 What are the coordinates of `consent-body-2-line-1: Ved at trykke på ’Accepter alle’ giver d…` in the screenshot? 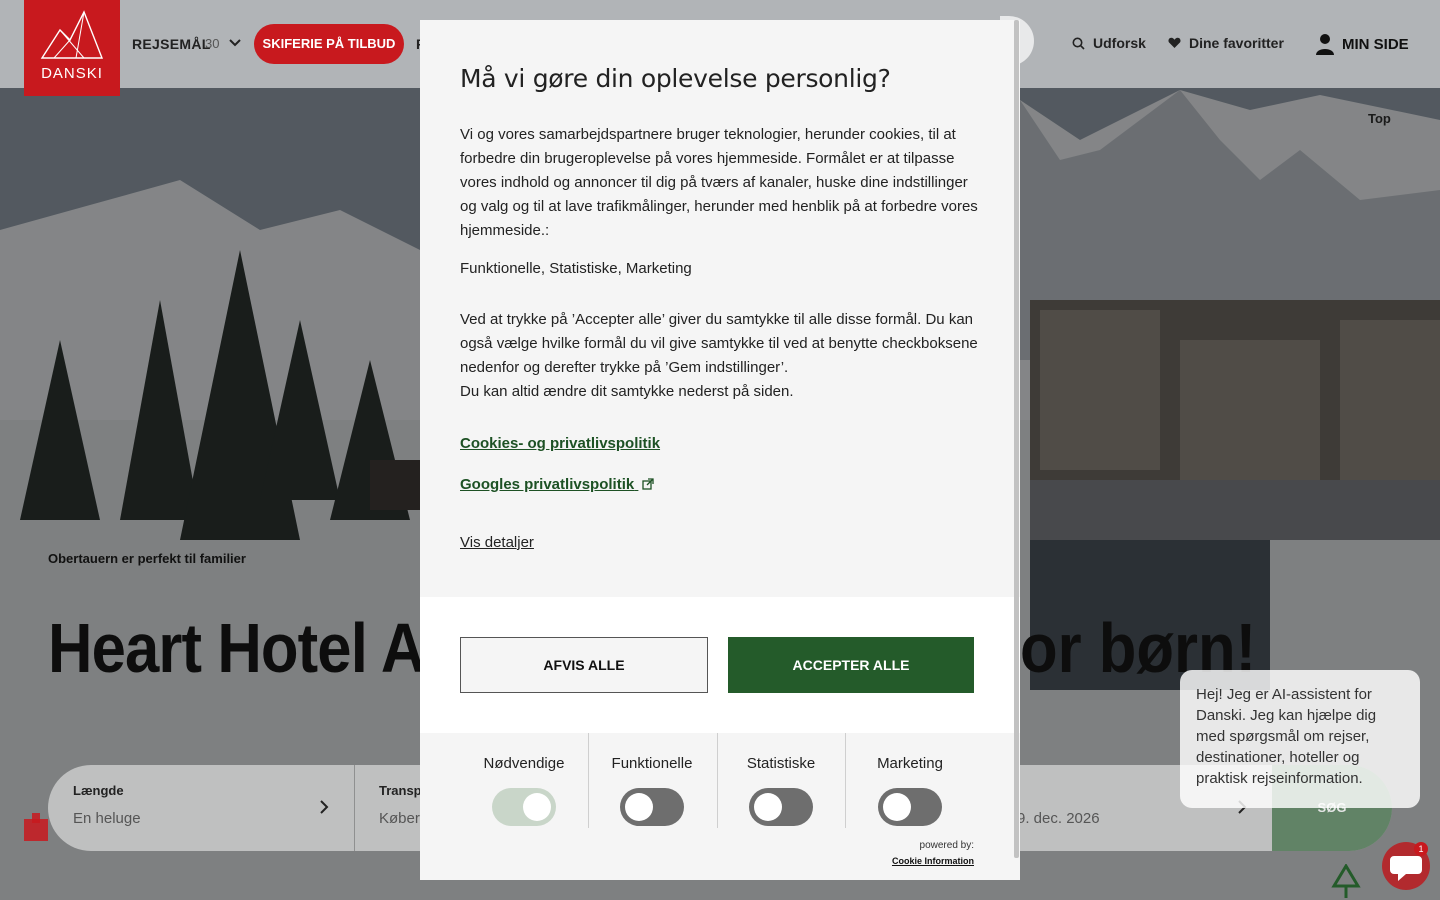 It's located at (719, 343).